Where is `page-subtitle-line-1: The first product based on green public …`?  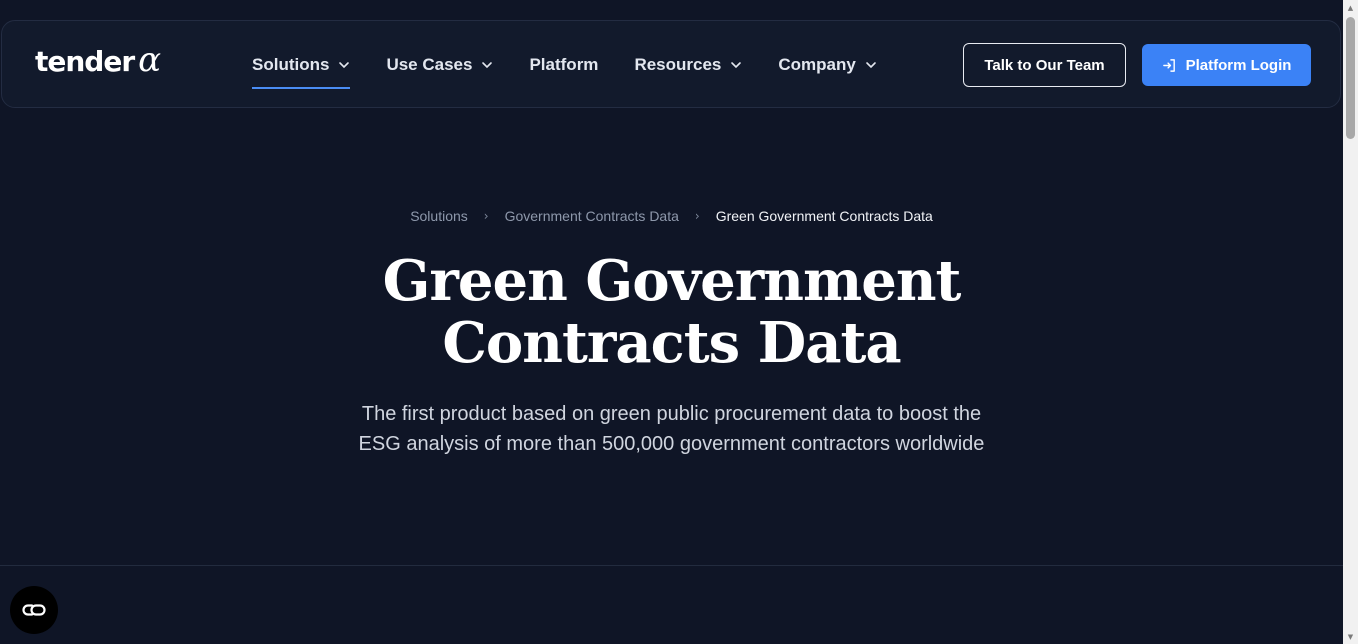 page-subtitle-line-1: The first product based on green public … is located at coordinates (671, 414).